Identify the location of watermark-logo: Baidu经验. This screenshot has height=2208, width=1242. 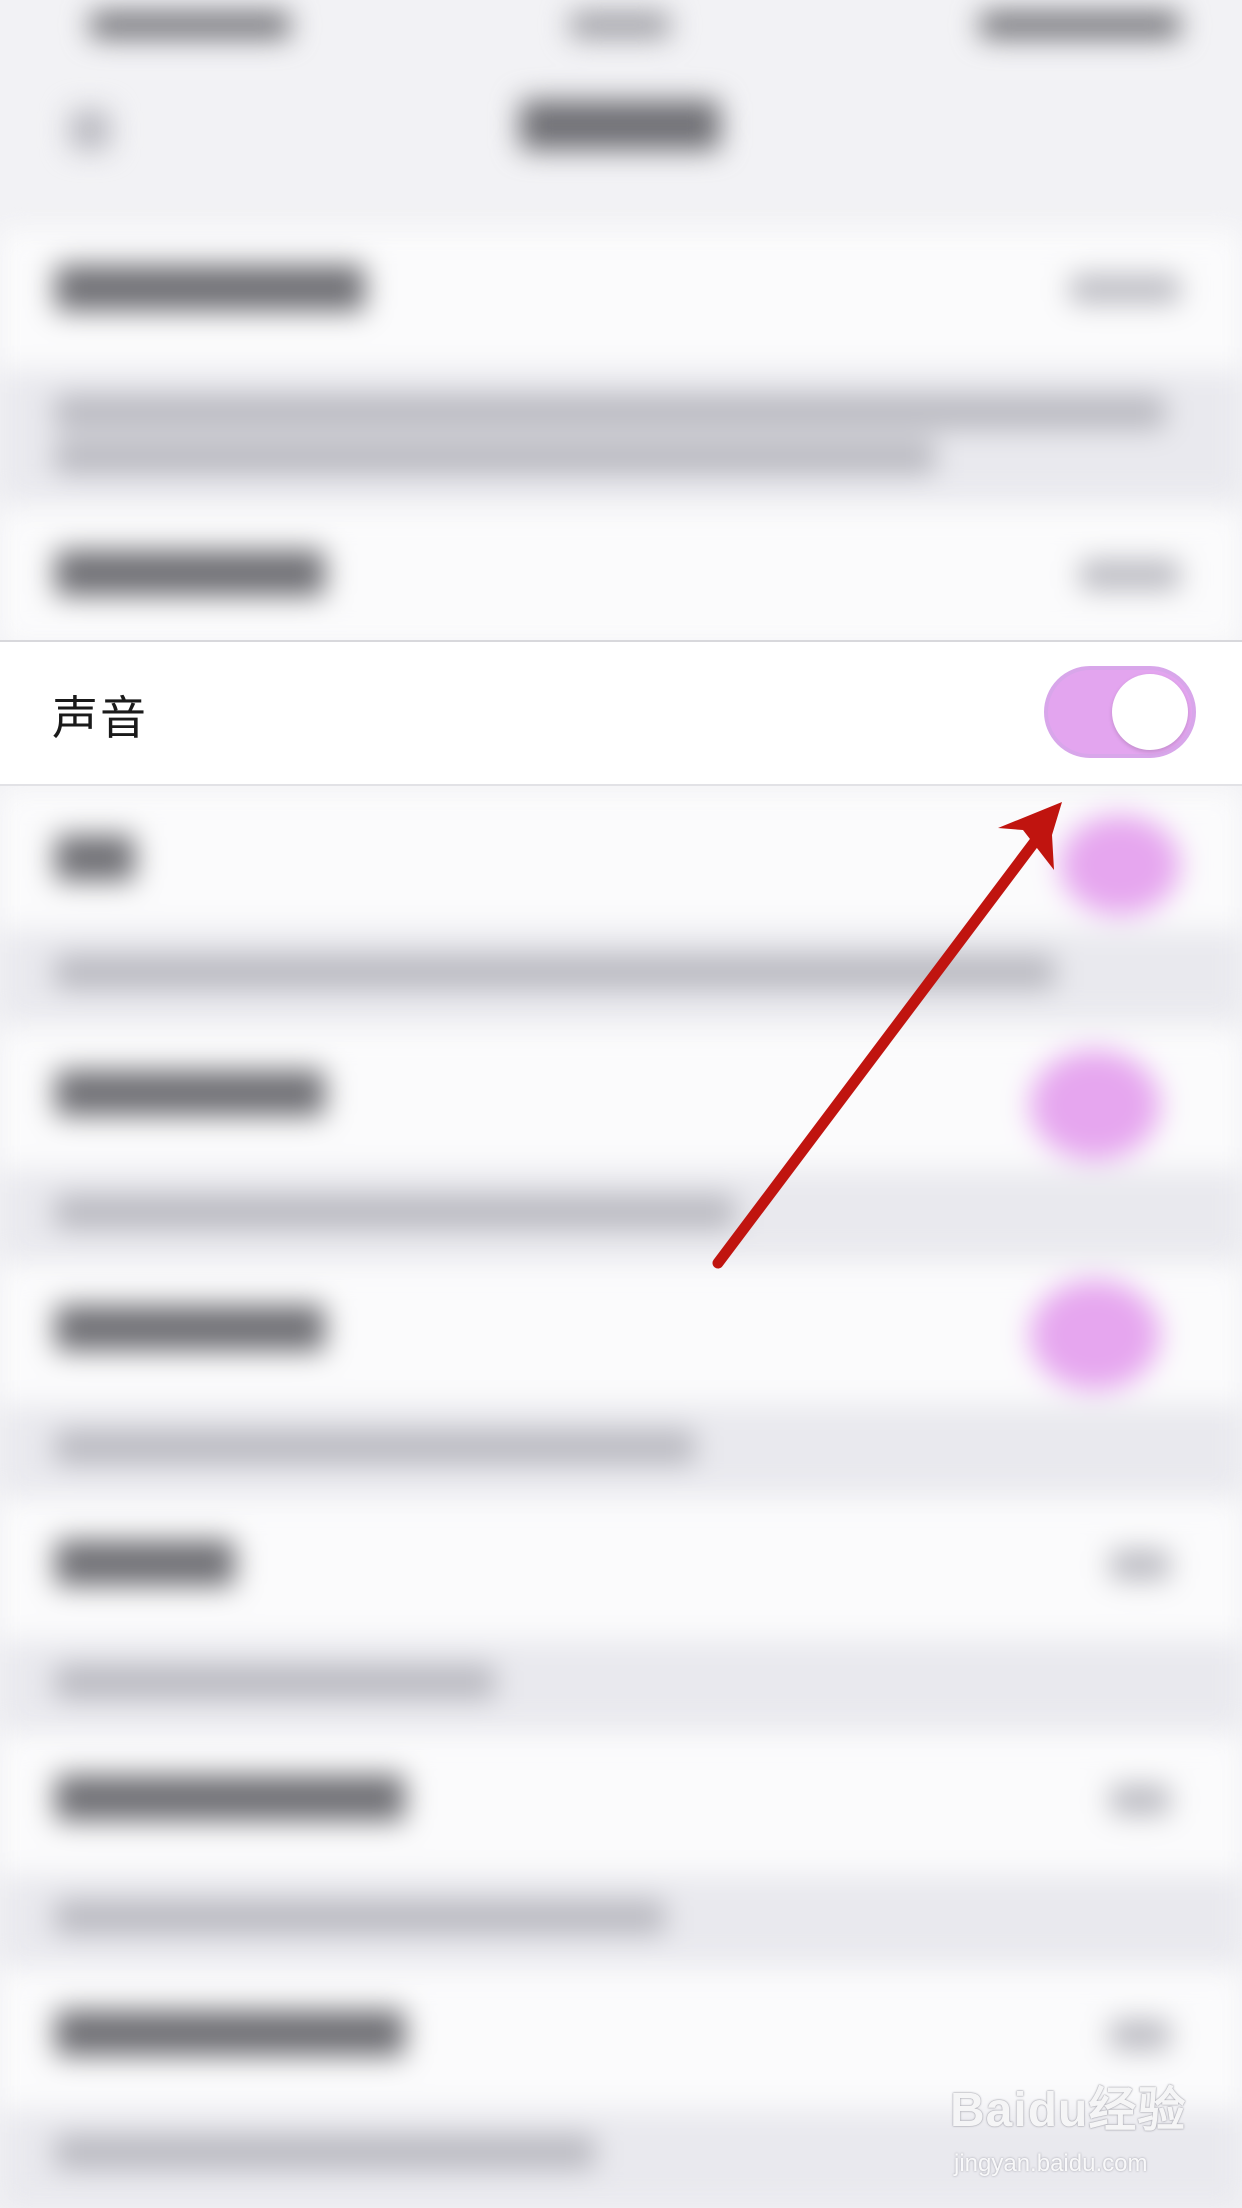
(1068, 2110).